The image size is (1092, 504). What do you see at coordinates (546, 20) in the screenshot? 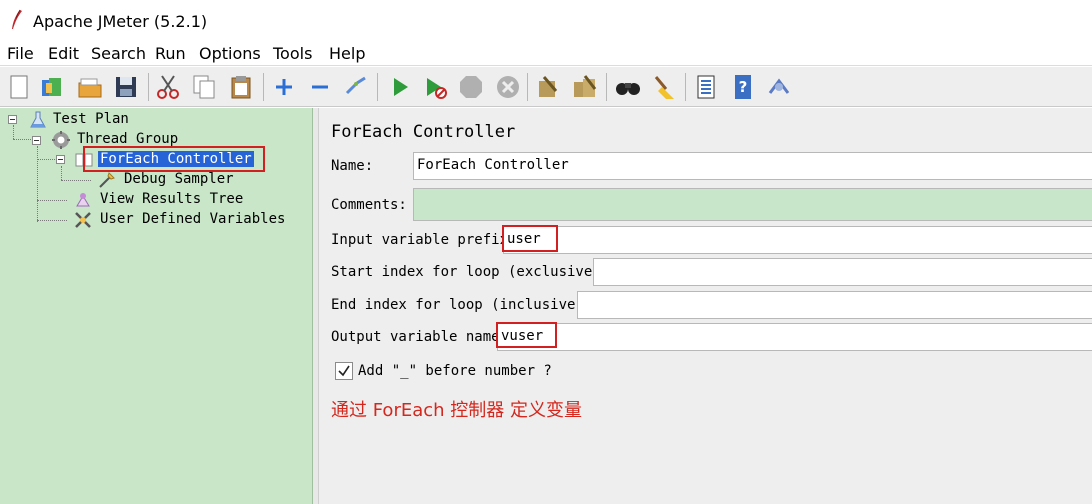
I see `title-bar: Apache JMeter (5.2.1)` at bounding box center [546, 20].